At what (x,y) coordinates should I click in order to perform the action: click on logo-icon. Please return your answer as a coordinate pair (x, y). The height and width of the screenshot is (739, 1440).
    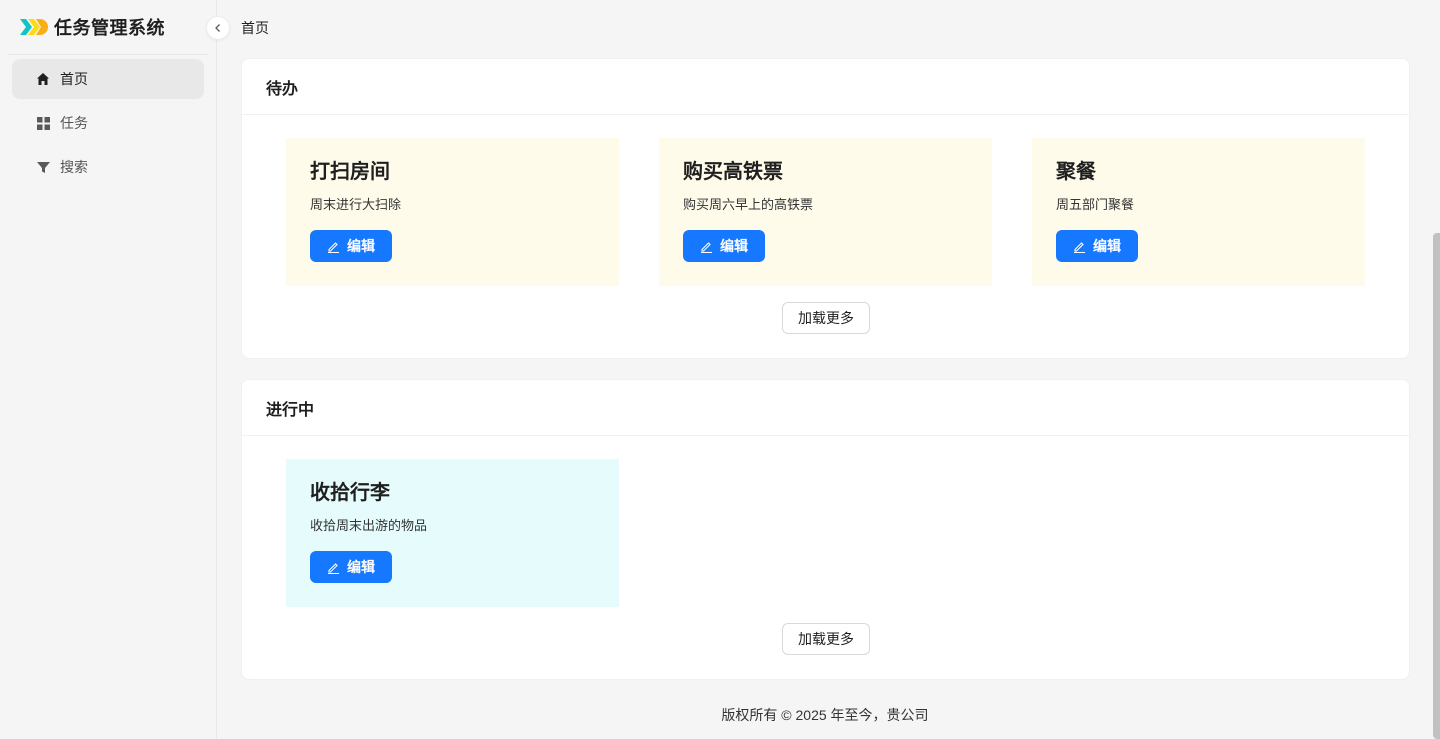
    Looking at the image, I should click on (34, 27).